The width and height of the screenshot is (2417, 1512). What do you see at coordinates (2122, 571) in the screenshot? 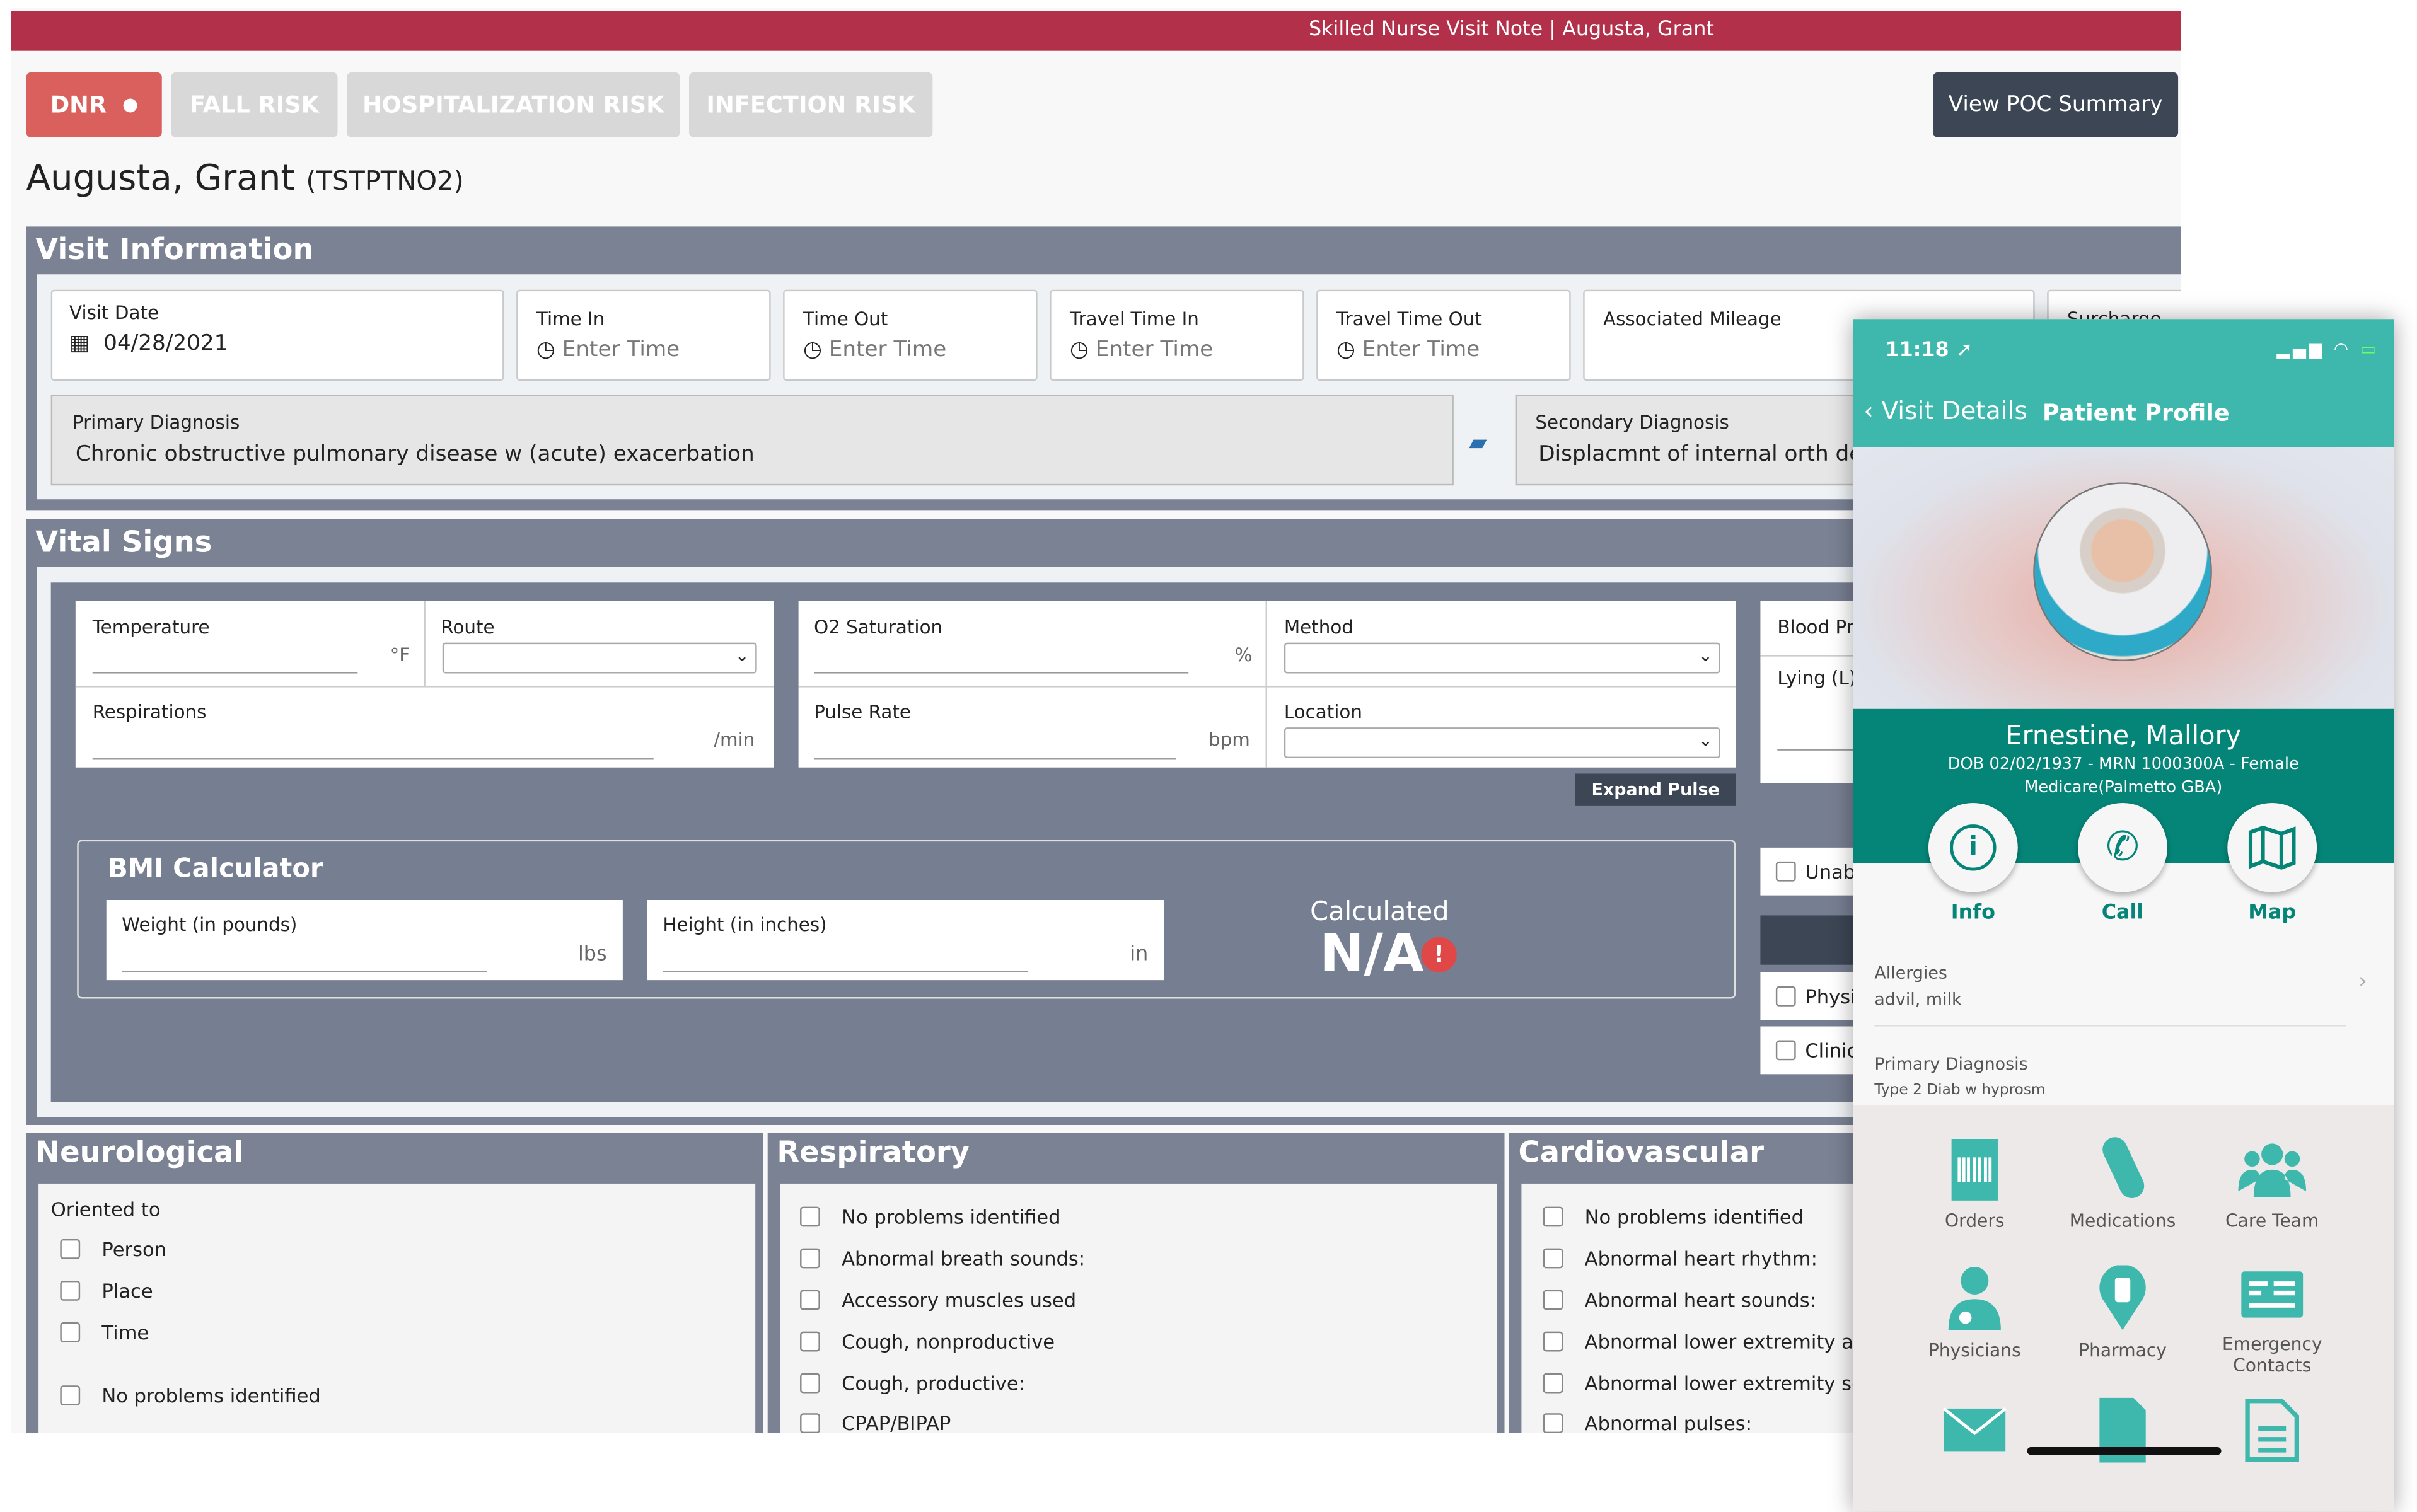
I see `patient-photo` at bounding box center [2122, 571].